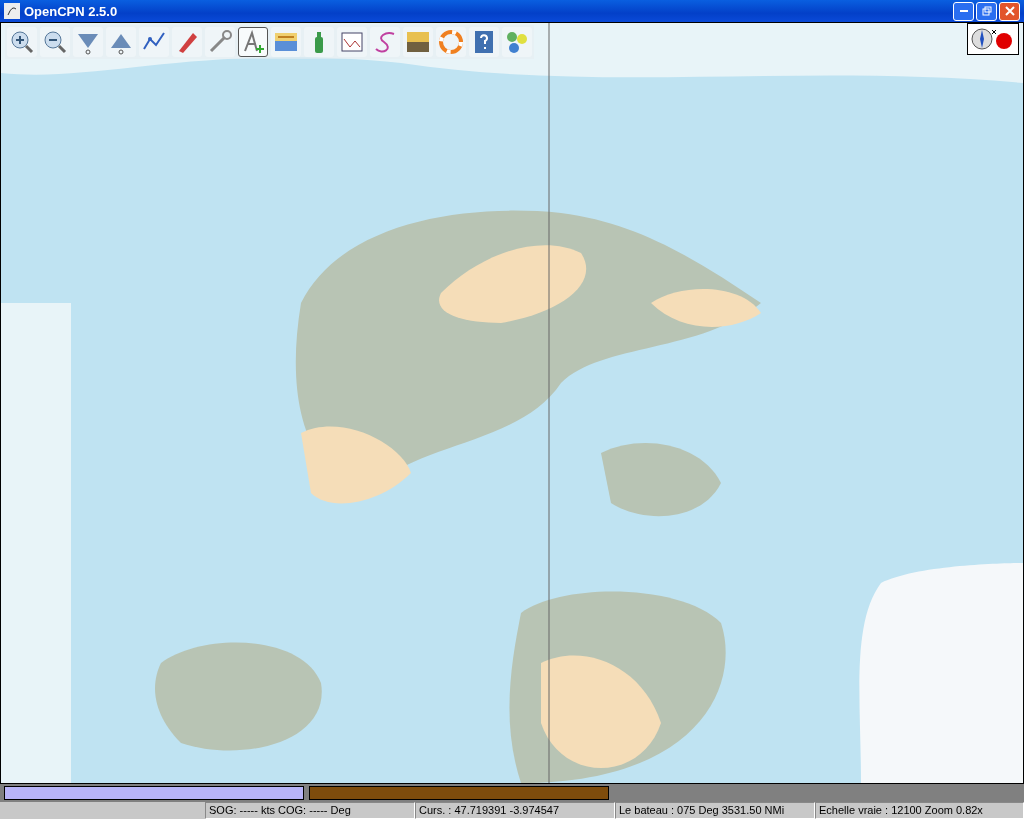 The width and height of the screenshot is (1024, 819). I want to click on minimize-icon, so click(963, 11).